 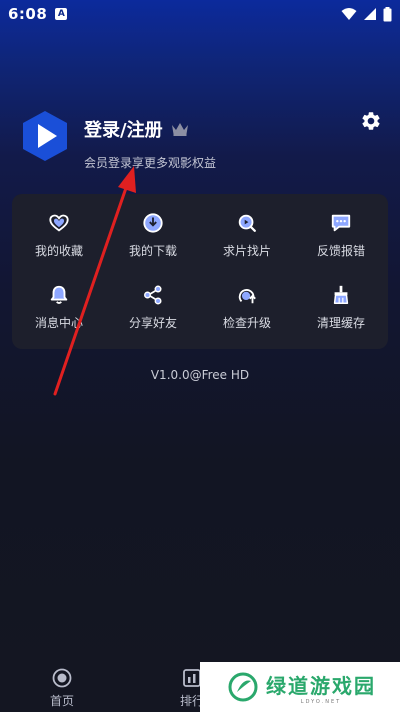 What do you see at coordinates (150, 163) in the screenshot?
I see `member-benefit-text: 会员登录享更多观影权益` at bounding box center [150, 163].